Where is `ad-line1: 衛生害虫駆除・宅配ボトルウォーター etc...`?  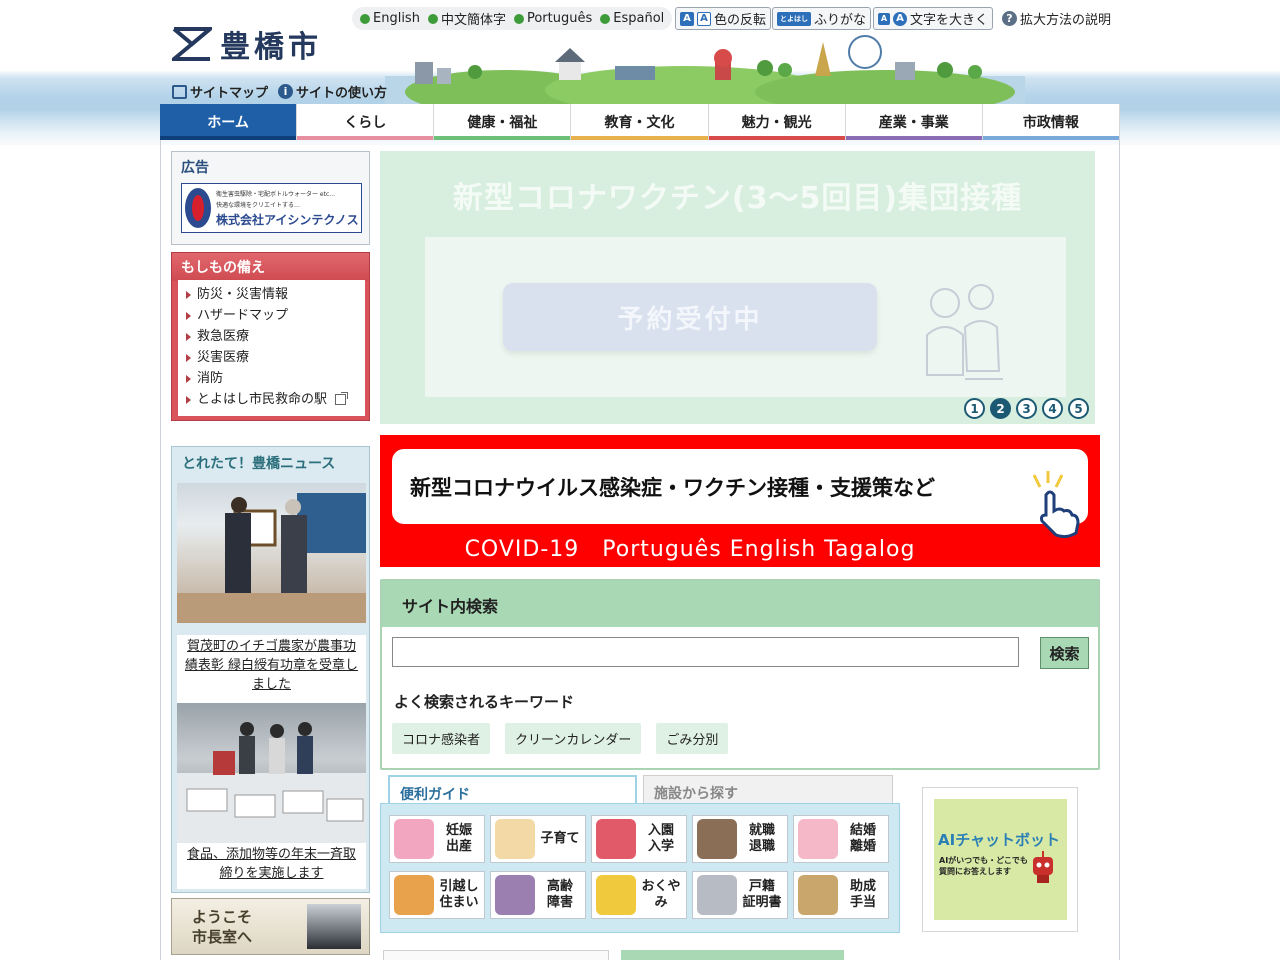 ad-line1: 衛生害虫駆除・宅配ボトルウォーター etc... is located at coordinates (275, 194).